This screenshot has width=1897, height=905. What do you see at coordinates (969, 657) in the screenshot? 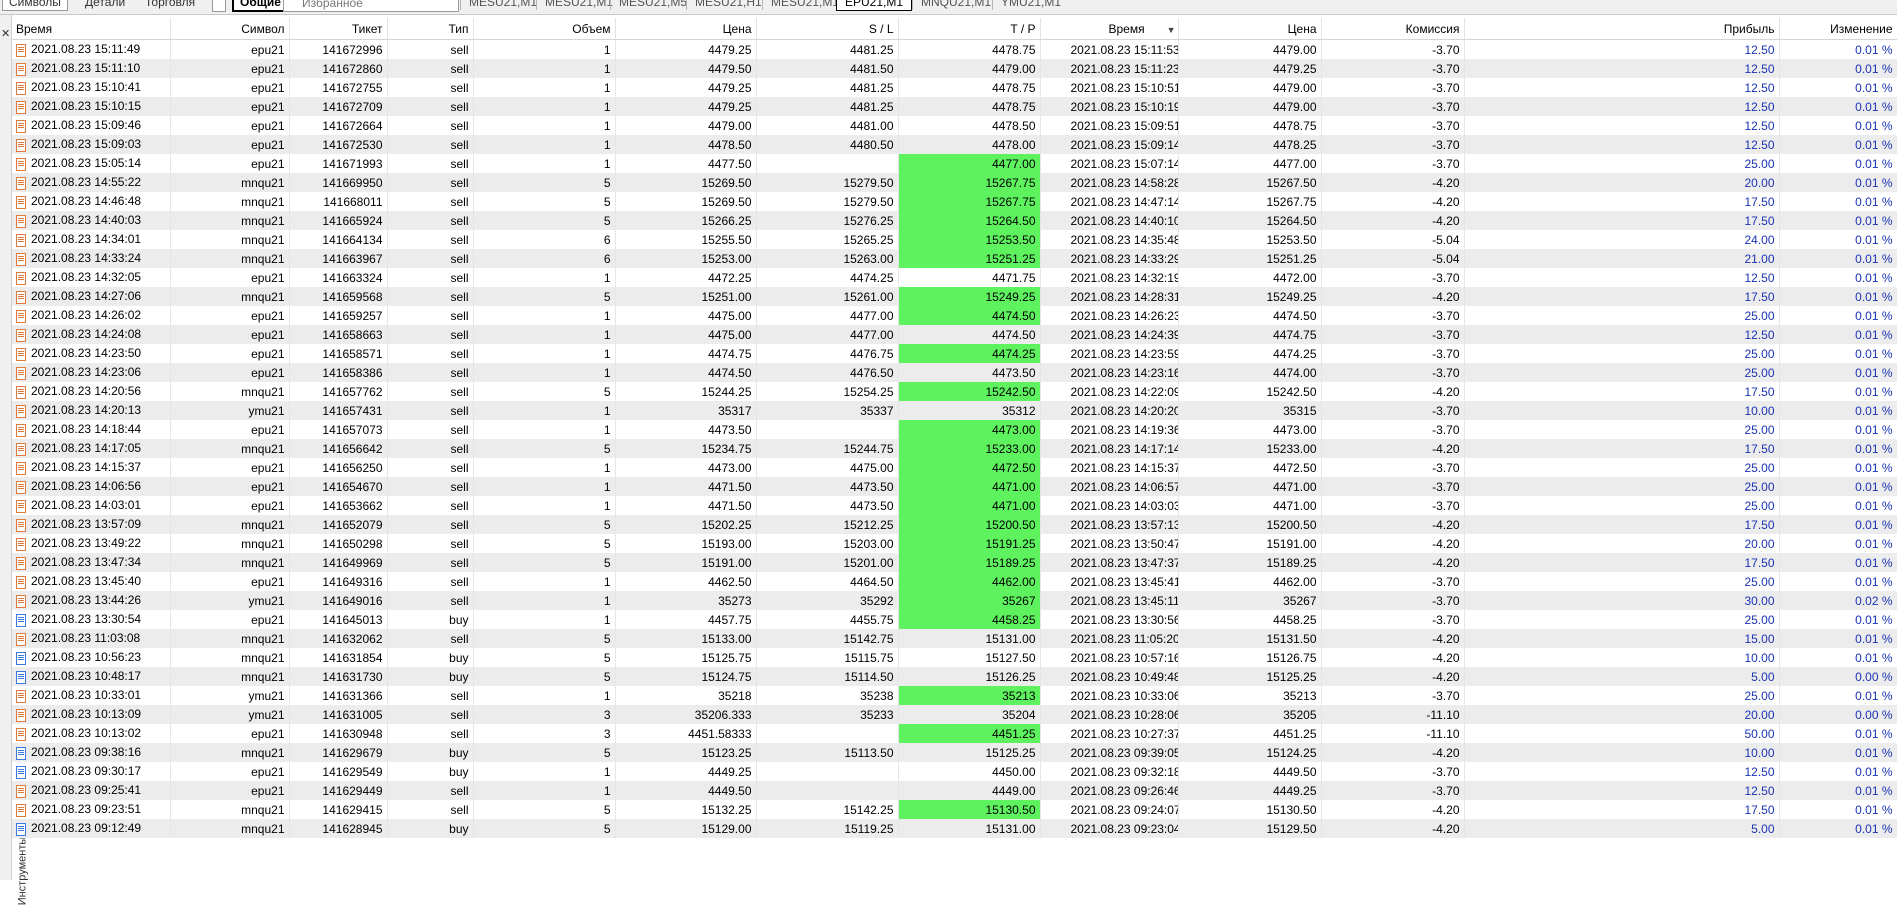
I see `cell-tp: 15127.50` at bounding box center [969, 657].